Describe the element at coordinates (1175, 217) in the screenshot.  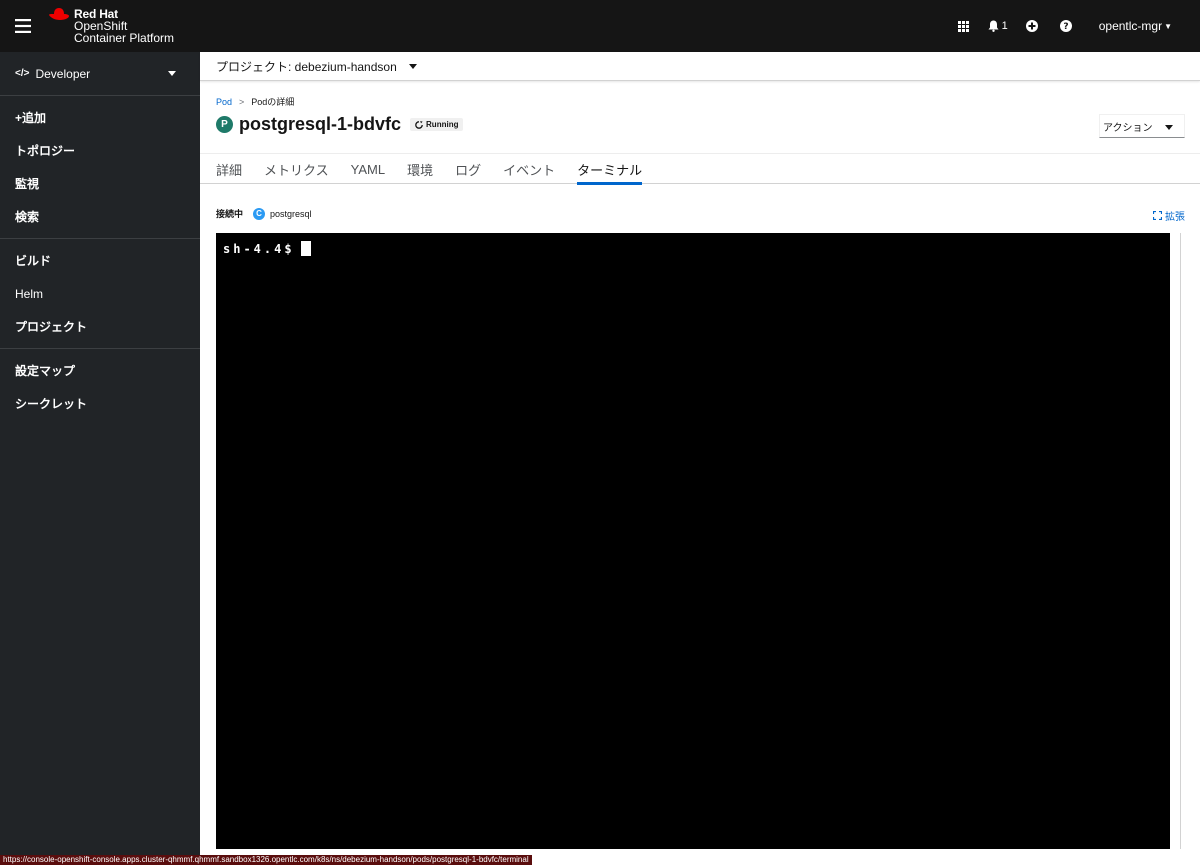
I see `expand-label: 拡張` at that location.